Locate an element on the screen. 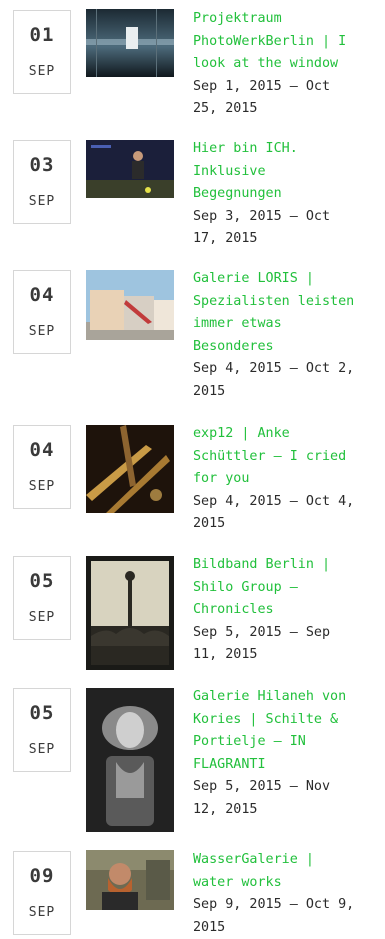  event-title-line: FLAGRANTI is located at coordinates (287, 765).